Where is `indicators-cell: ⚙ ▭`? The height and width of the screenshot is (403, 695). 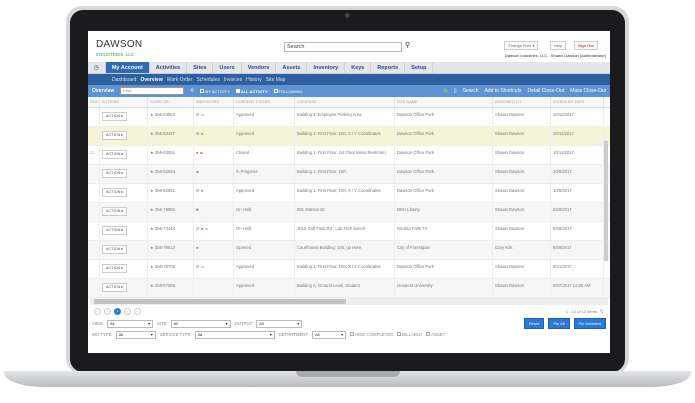
indicators-cell: ⚙ ▭ is located at coordinates (214, 269).